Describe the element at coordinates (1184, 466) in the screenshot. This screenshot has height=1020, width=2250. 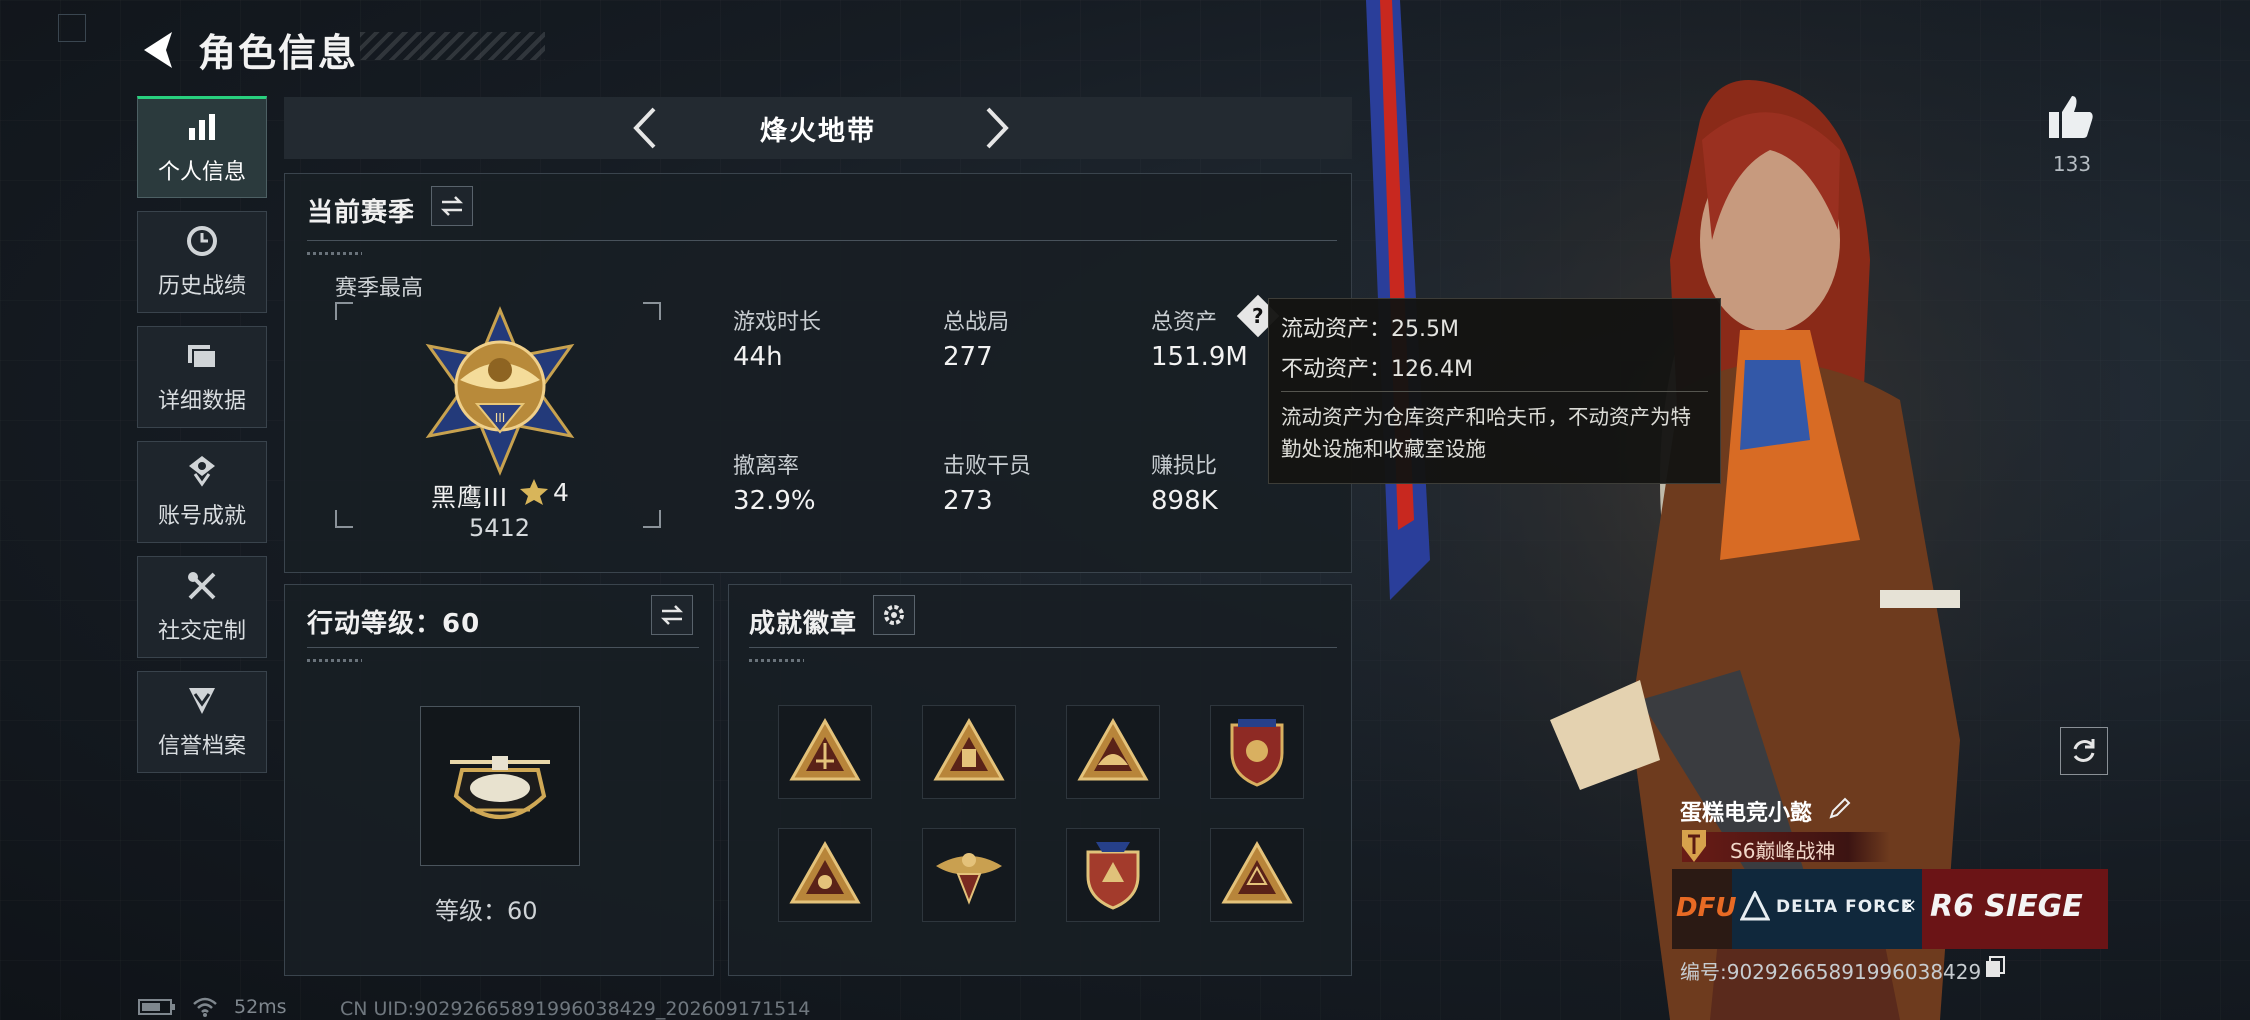
I see `stat-label: 赚损比` at that location.